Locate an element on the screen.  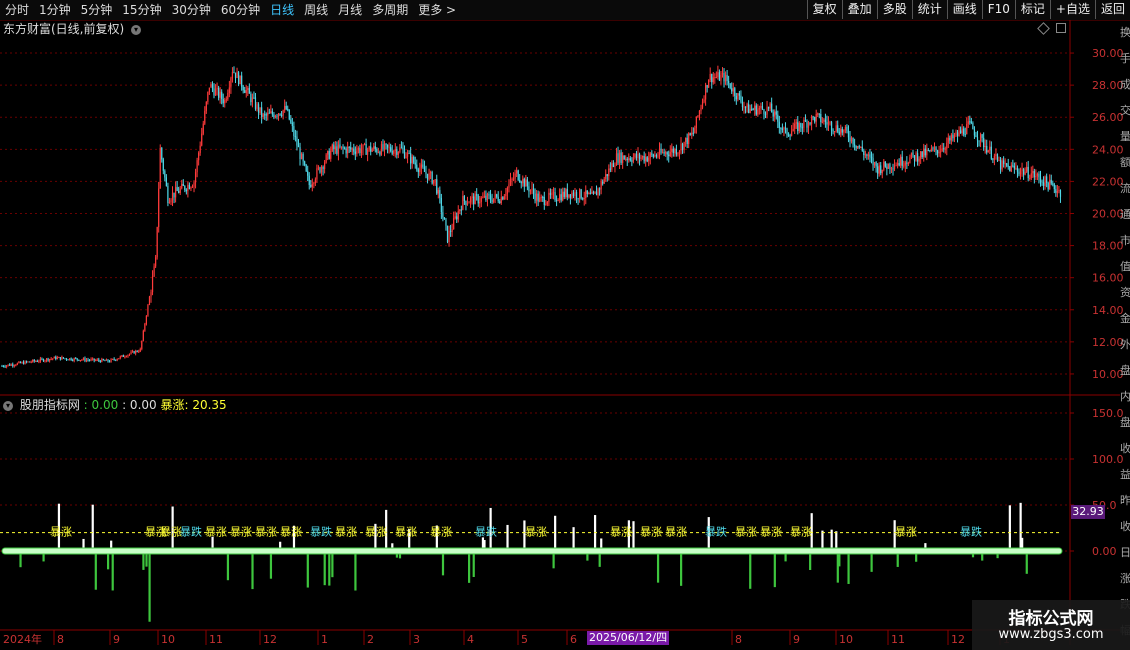
side-char: 手 is located at coordinates (1125, 58).